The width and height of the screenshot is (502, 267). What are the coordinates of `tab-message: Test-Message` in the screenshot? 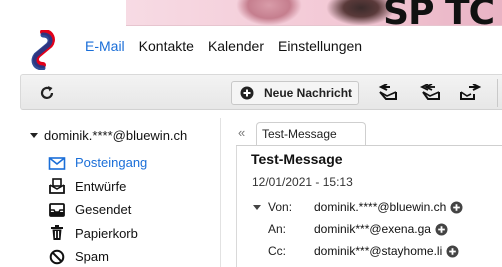 It's located at (311, 134).